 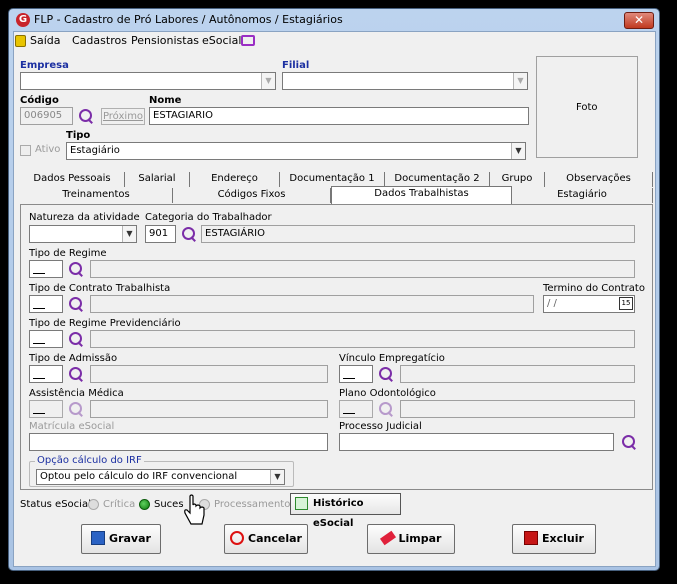 I want to click on codigo-label: Código, so click(x=39, y=100).